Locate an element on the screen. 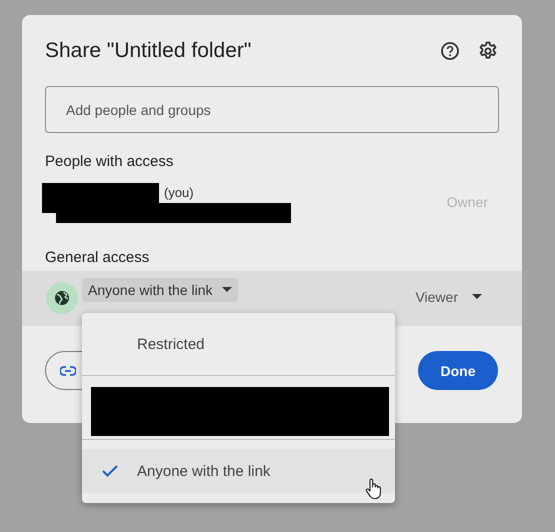 This screenshot has width=555, height=532. menu-item: Anyone with the link is located at coordinates (238, 471).